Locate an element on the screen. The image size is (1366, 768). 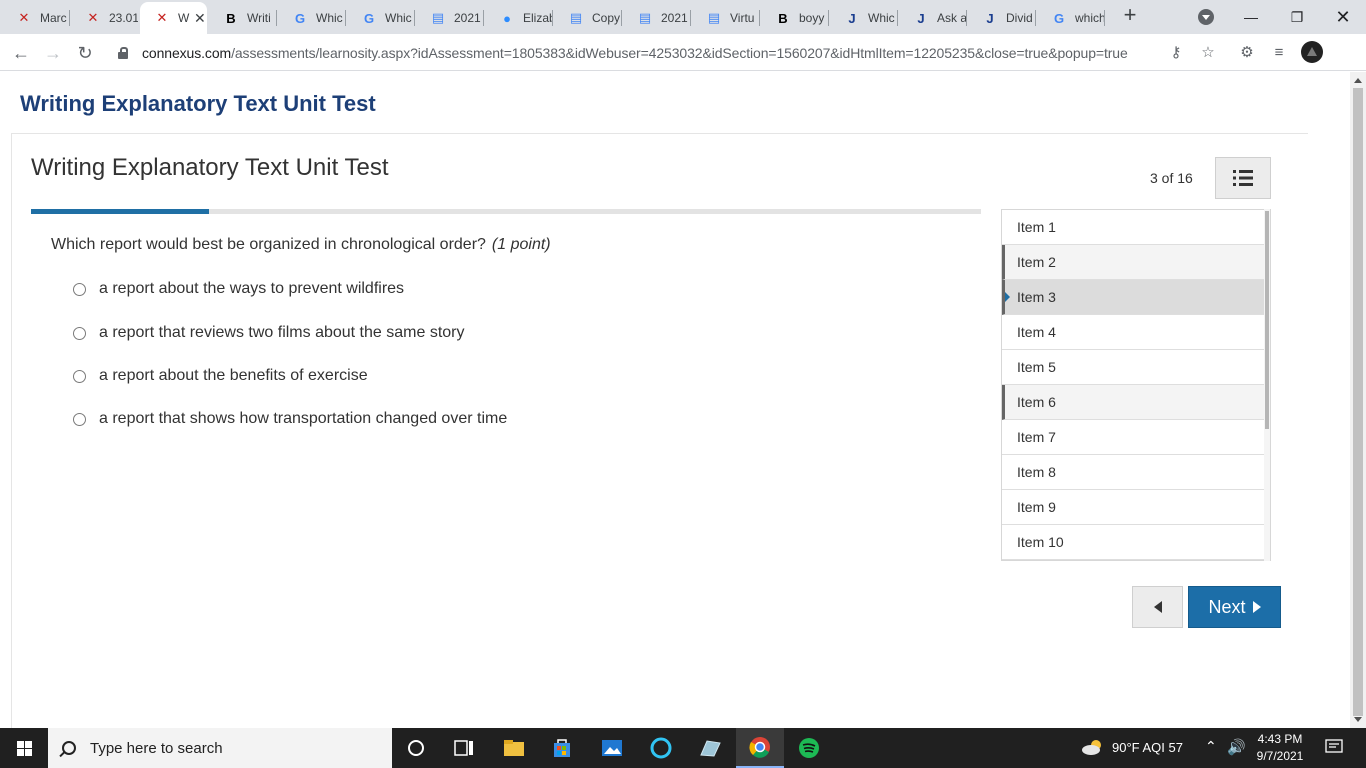
item-list-entry: Item 5 is located at coordinates (1134, 367).